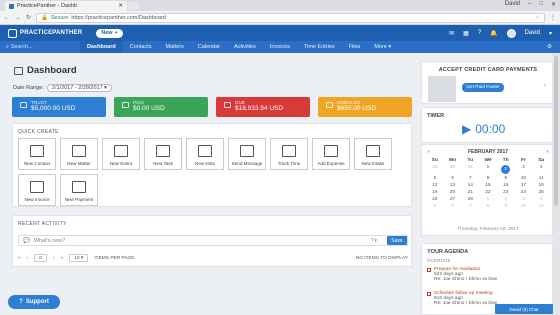 The width and height of the screenshot is (560, 315). What do you see at coordinates (109, 33) in the screenshot?
I see `new-button: New +` at bounding box center [109, 33].